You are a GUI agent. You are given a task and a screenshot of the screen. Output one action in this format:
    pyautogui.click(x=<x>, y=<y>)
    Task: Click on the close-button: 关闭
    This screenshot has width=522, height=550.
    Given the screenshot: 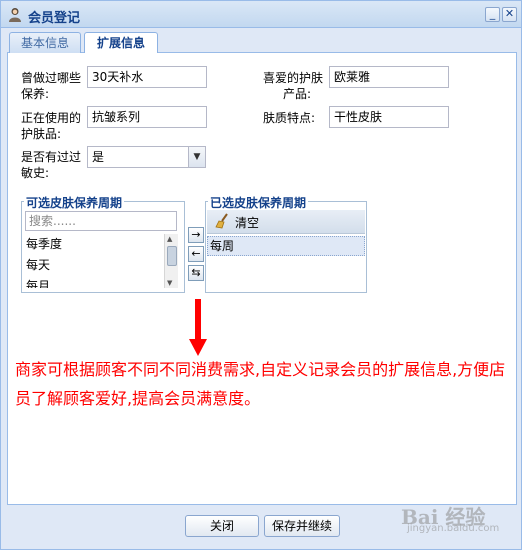 What is the action you would take?
    pyautogui.click(x=222, y=526)
    